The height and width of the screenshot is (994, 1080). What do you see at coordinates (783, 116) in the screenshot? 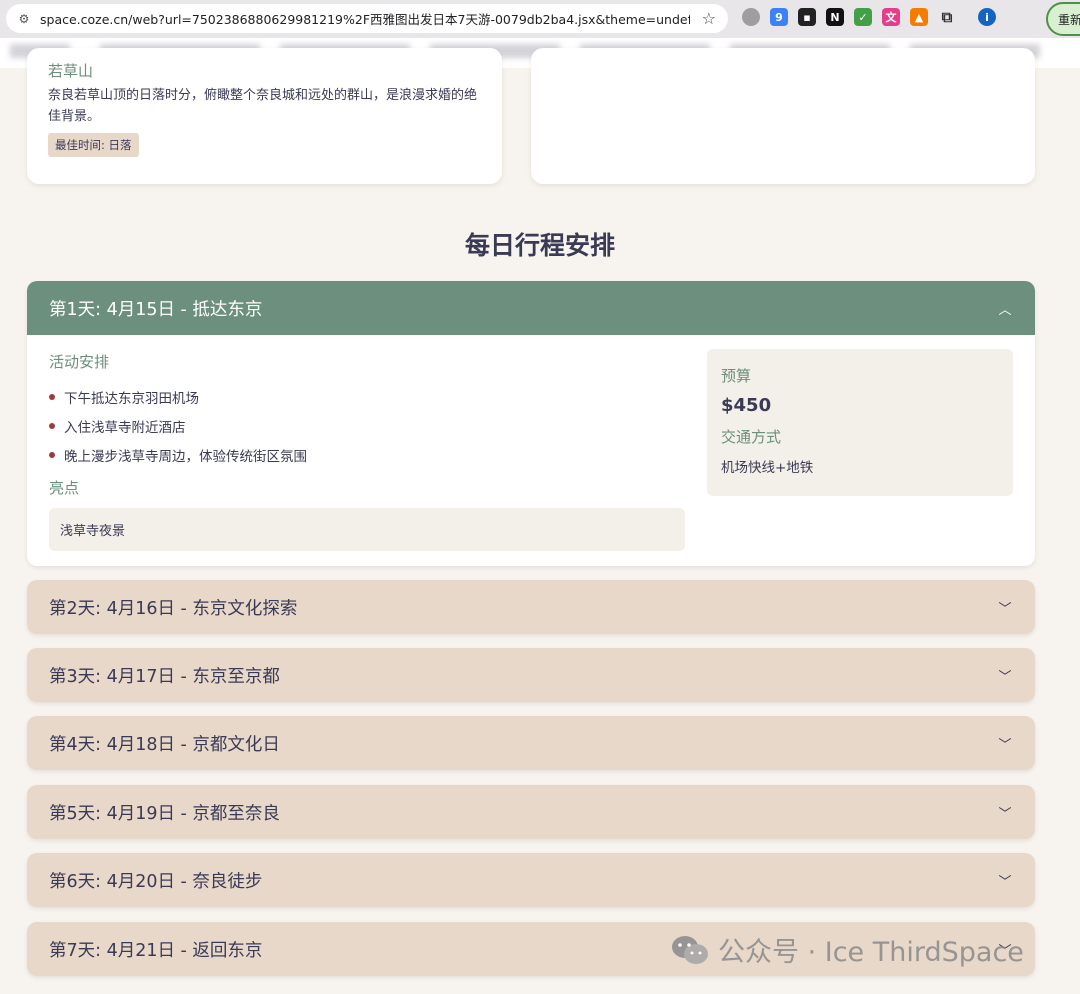
I see `spot-card-empty` at bounding box center [783, 116].